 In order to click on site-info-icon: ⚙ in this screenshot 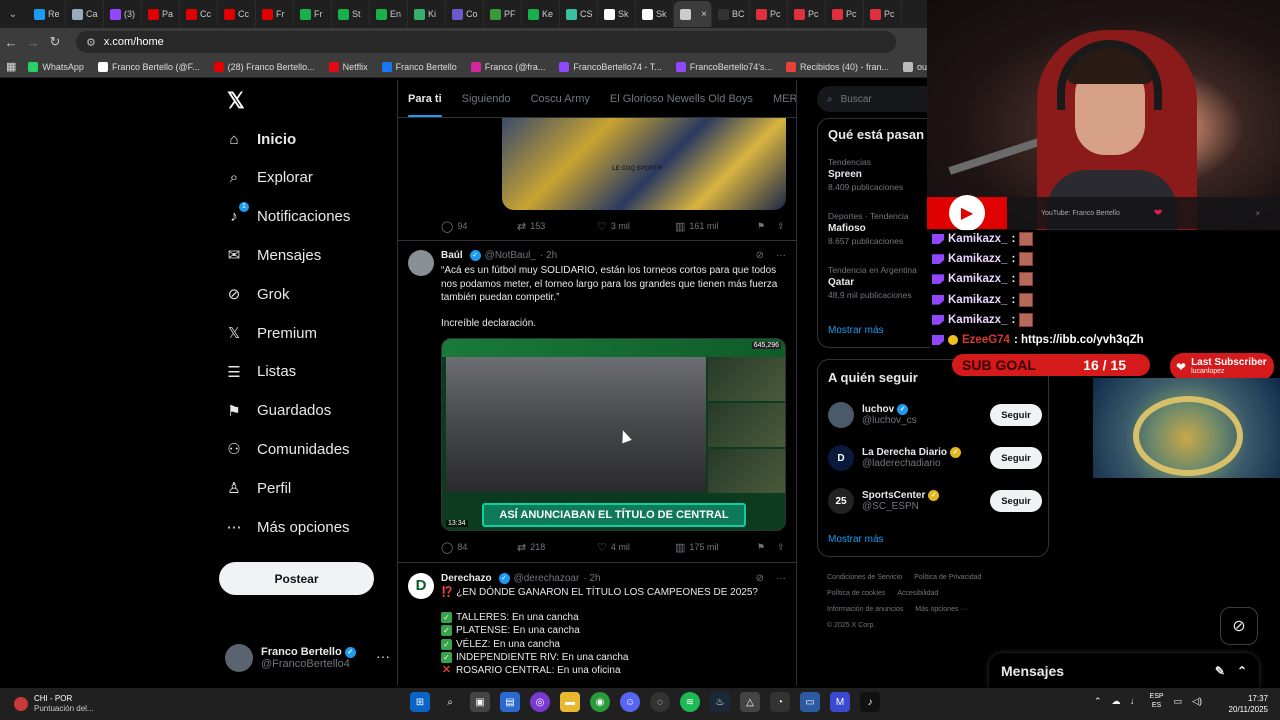, I will do `click(91, 42)`.